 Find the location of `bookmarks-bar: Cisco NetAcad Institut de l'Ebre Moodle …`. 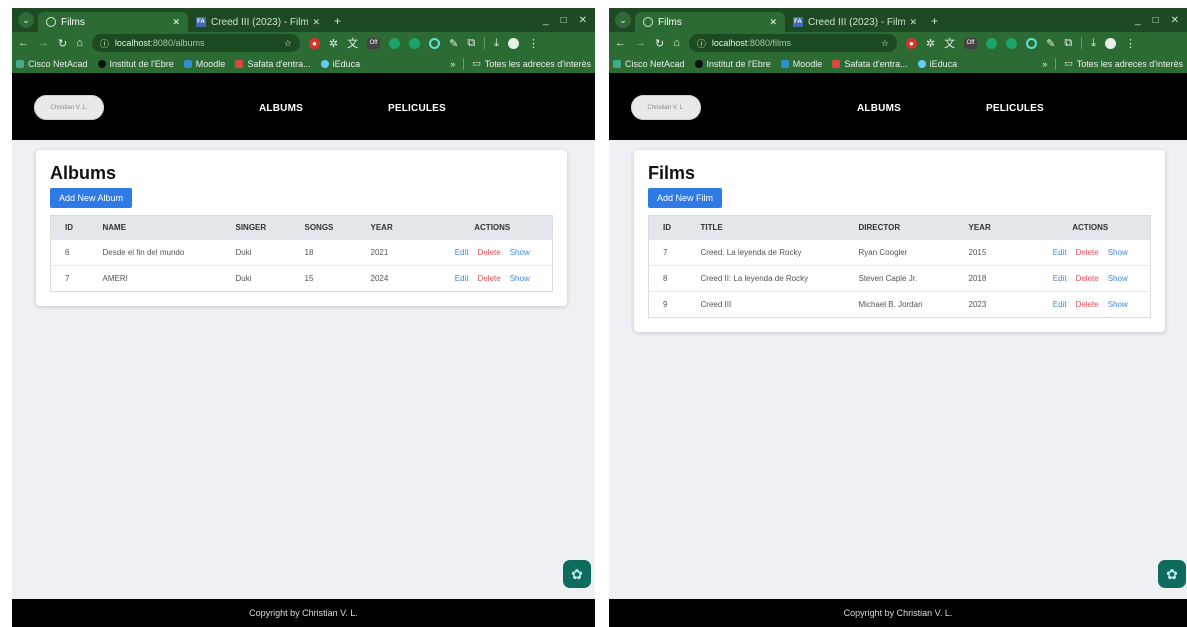

bookmarks-bar: Cisco NetAcad Institut de l'Ebre Moodle … is located at coordinates (898, 63).